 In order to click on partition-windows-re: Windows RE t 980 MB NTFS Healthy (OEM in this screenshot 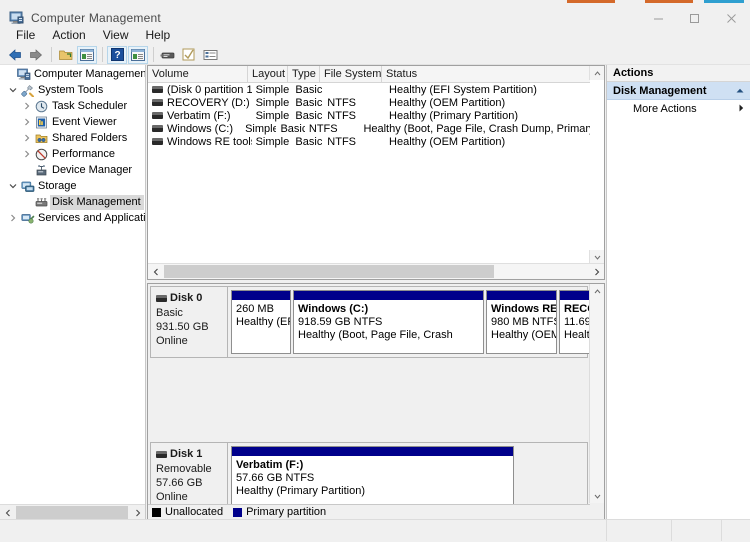, I will do `click(521, 322)`.